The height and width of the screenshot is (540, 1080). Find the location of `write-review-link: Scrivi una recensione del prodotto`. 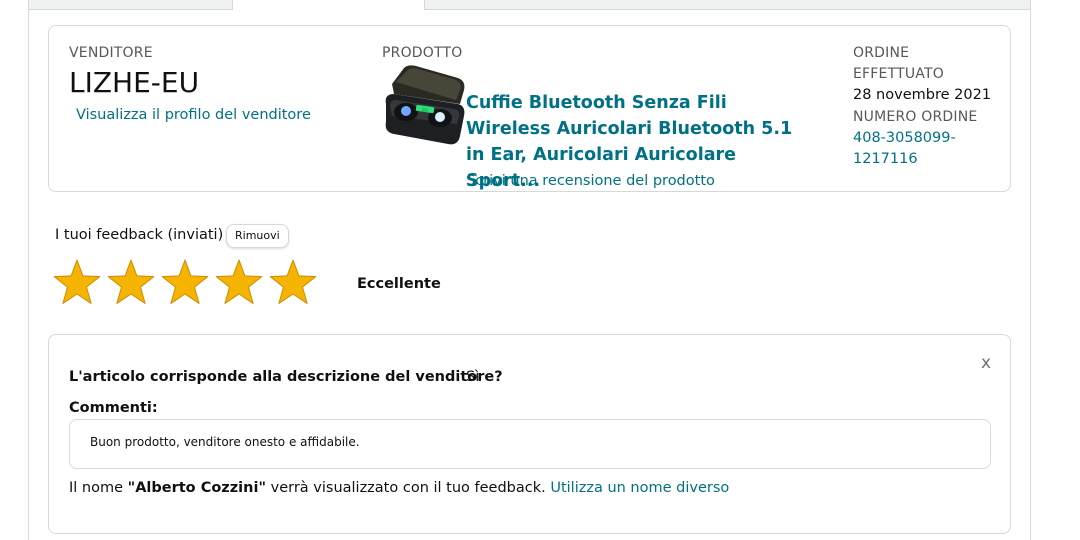

write-review-link: Scrivi una recensione del prodotto is located at coordinates (590, 181).